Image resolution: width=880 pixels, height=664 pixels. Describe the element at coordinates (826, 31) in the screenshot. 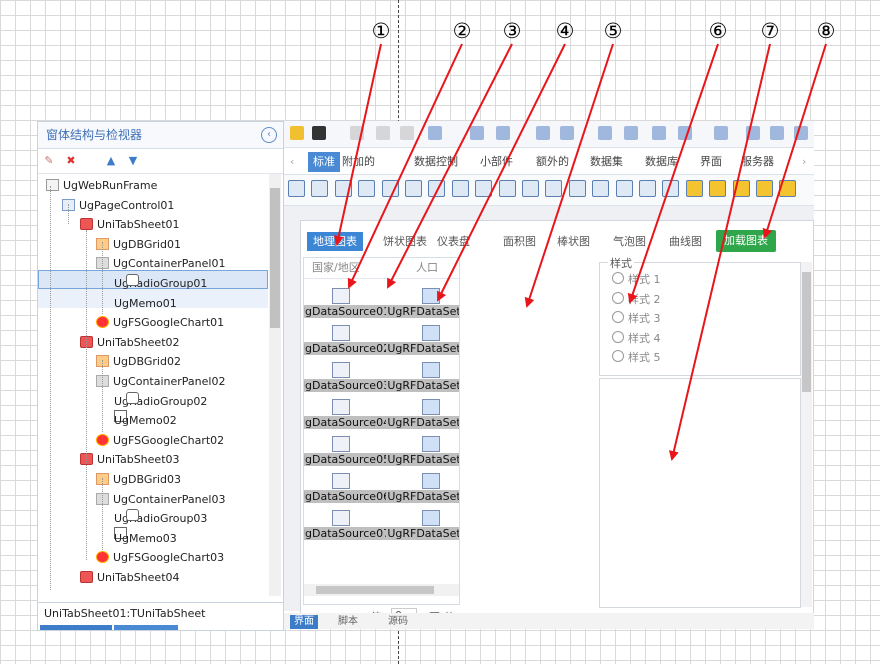

I see `marker-8: ⑧` at that location.